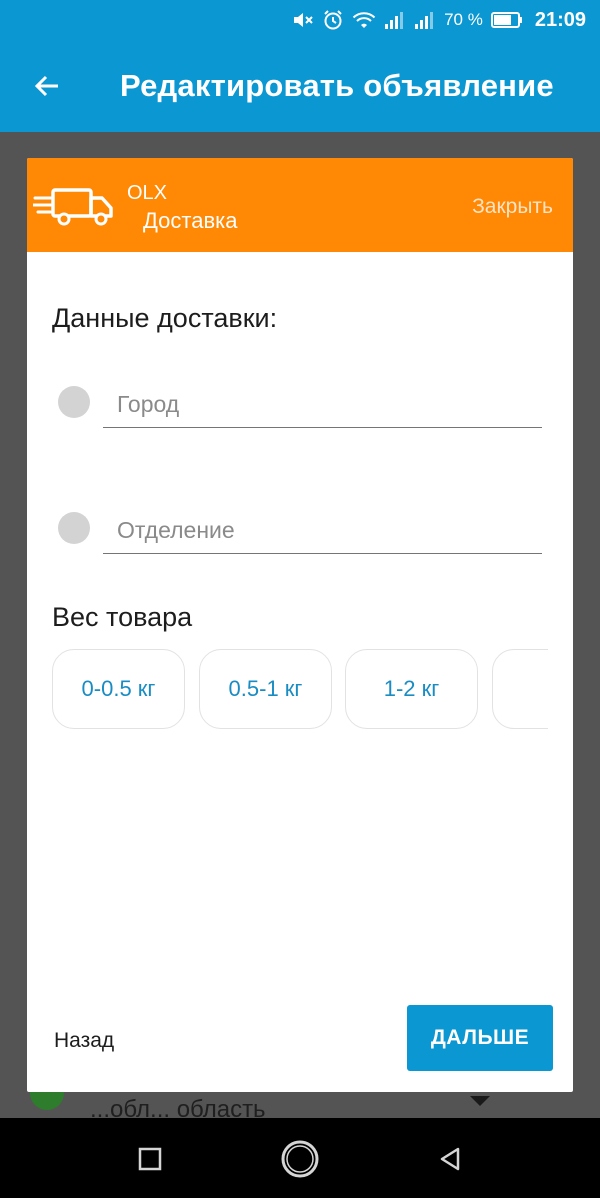  Describe the element at coordinates (463, 19) in the screenshot. I see `battery-percent: 70 %` at that location.